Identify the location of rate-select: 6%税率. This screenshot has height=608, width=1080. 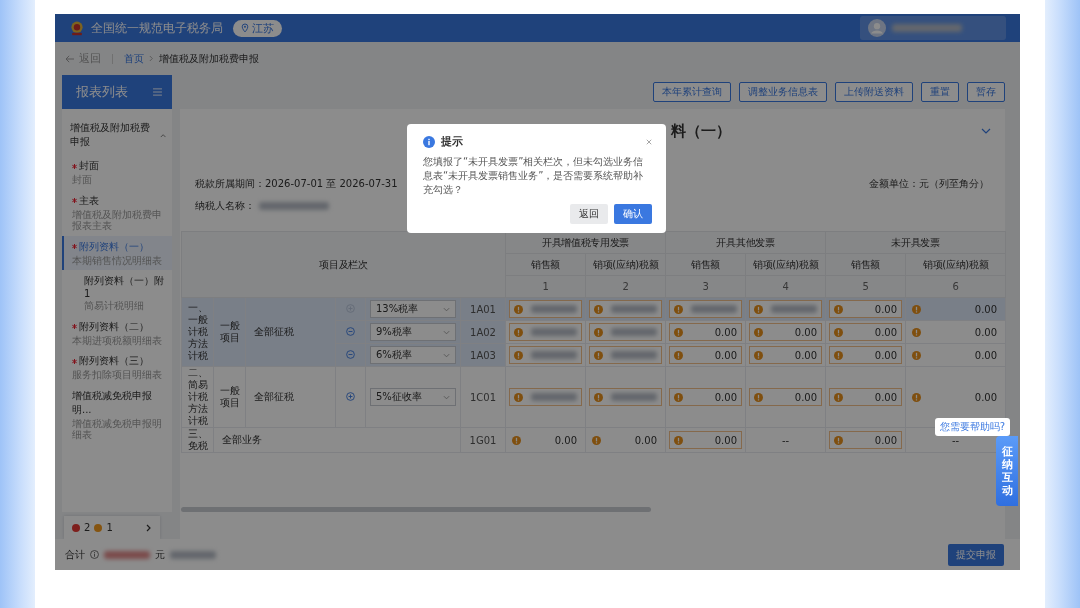
(413, 355).